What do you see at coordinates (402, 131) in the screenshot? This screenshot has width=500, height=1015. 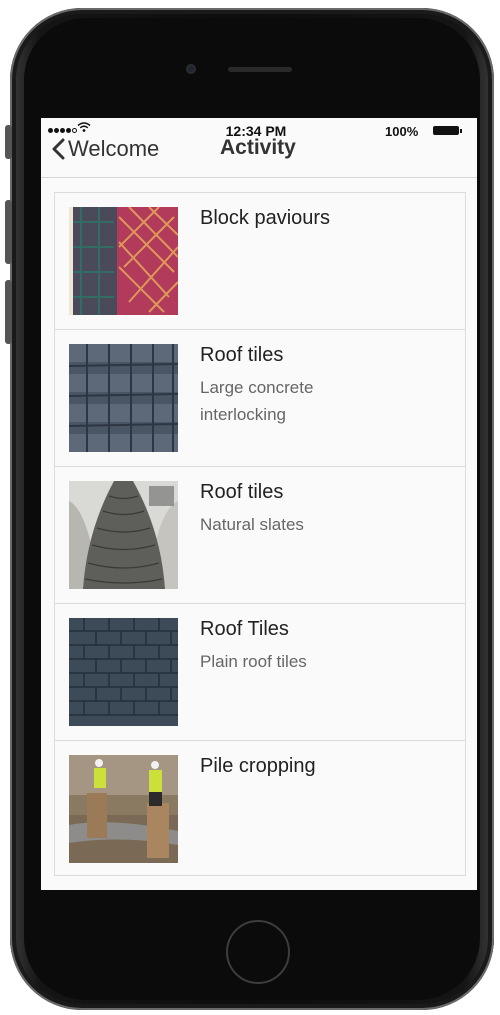 I see `battery-percentage: 100%` at bounding box center [402, 131].